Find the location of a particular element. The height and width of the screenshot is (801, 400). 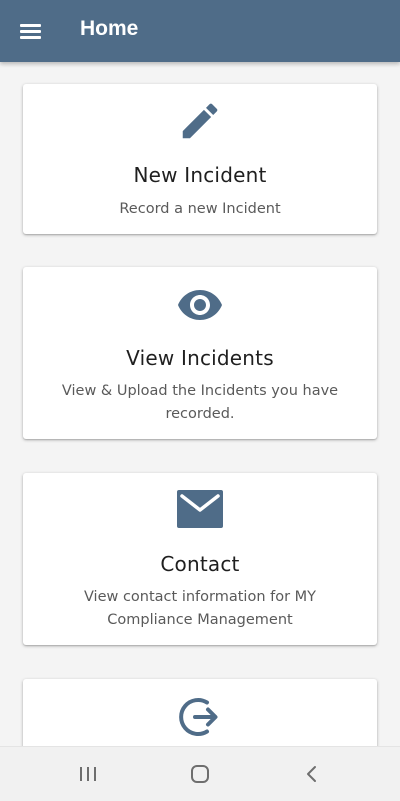

card-title: View Incidents is located at coordinates (200, 358).